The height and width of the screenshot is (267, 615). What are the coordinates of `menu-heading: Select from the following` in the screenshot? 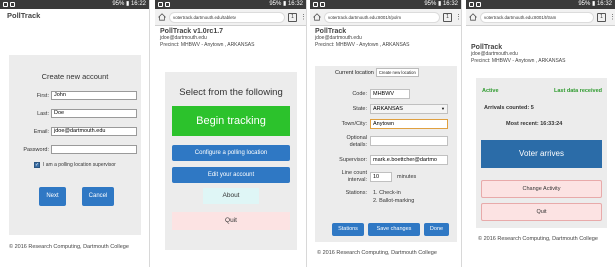 It's located at (231, 92).